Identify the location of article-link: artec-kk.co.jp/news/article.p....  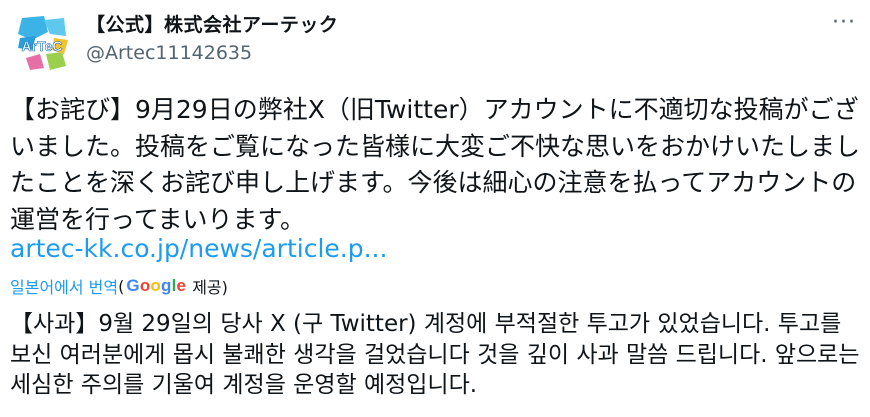
(198, 248).